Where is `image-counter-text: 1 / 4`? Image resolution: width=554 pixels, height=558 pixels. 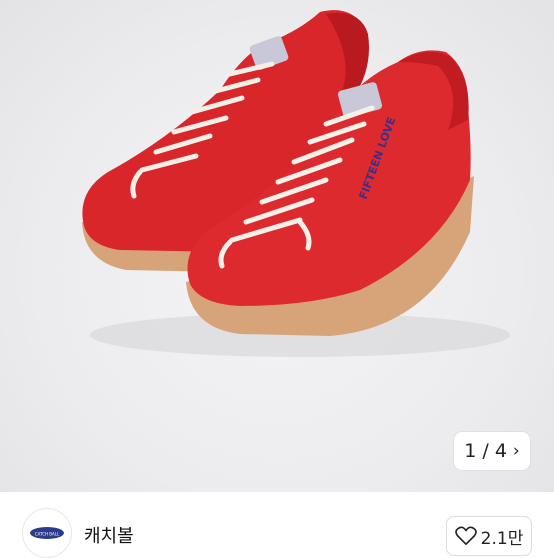 image-counter-text: 1 / 4 is located at coordinates (485, 451).